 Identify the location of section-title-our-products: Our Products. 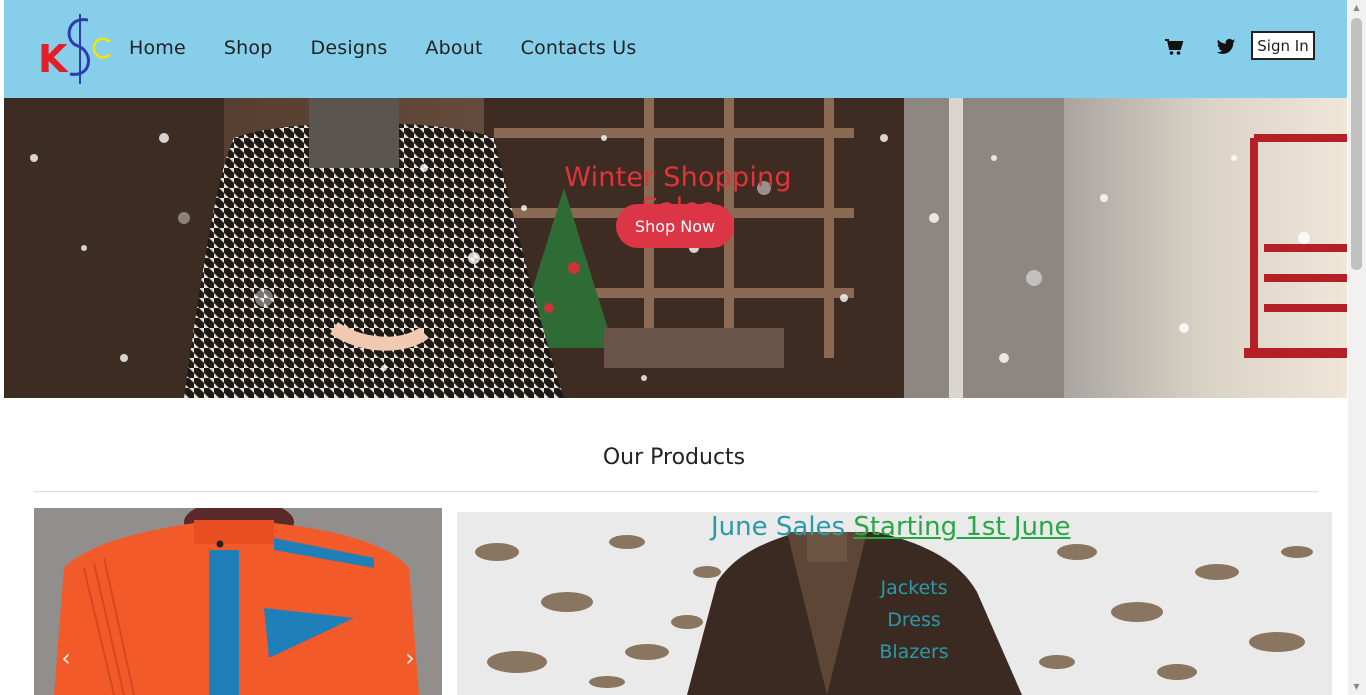
(674, 457).